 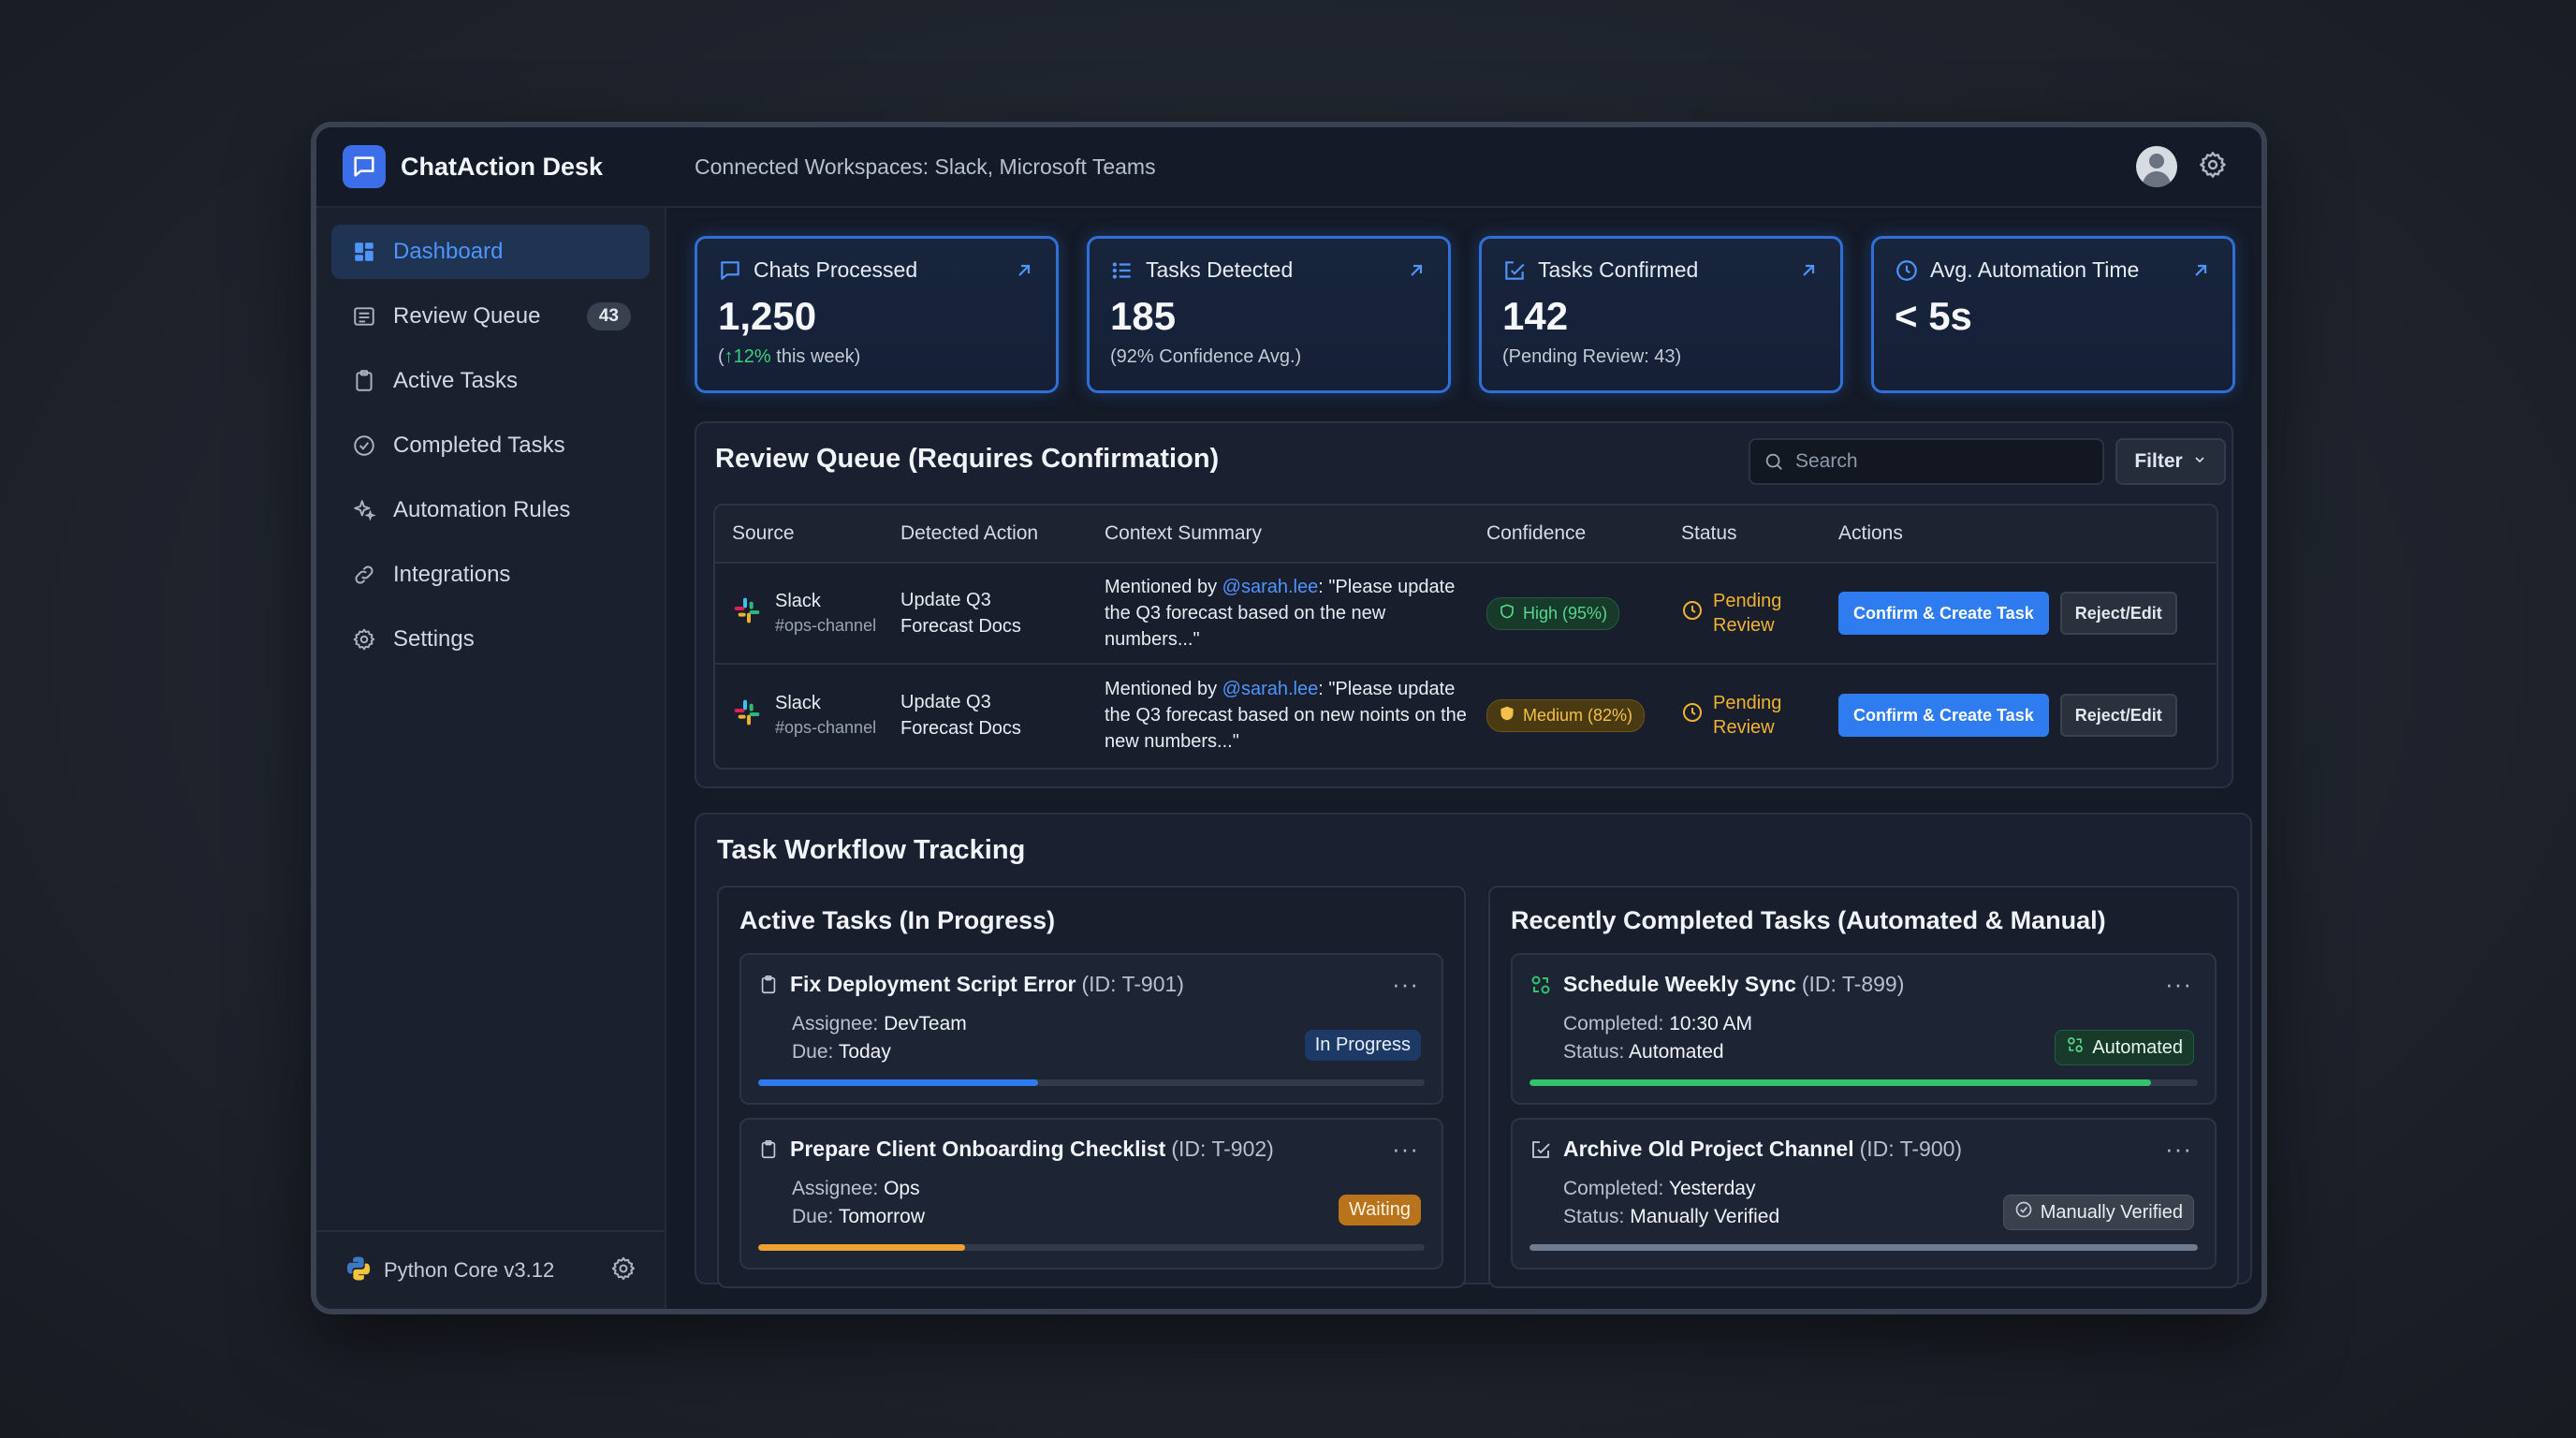 I want to click on list-icon, so click(x=1122, y=270).